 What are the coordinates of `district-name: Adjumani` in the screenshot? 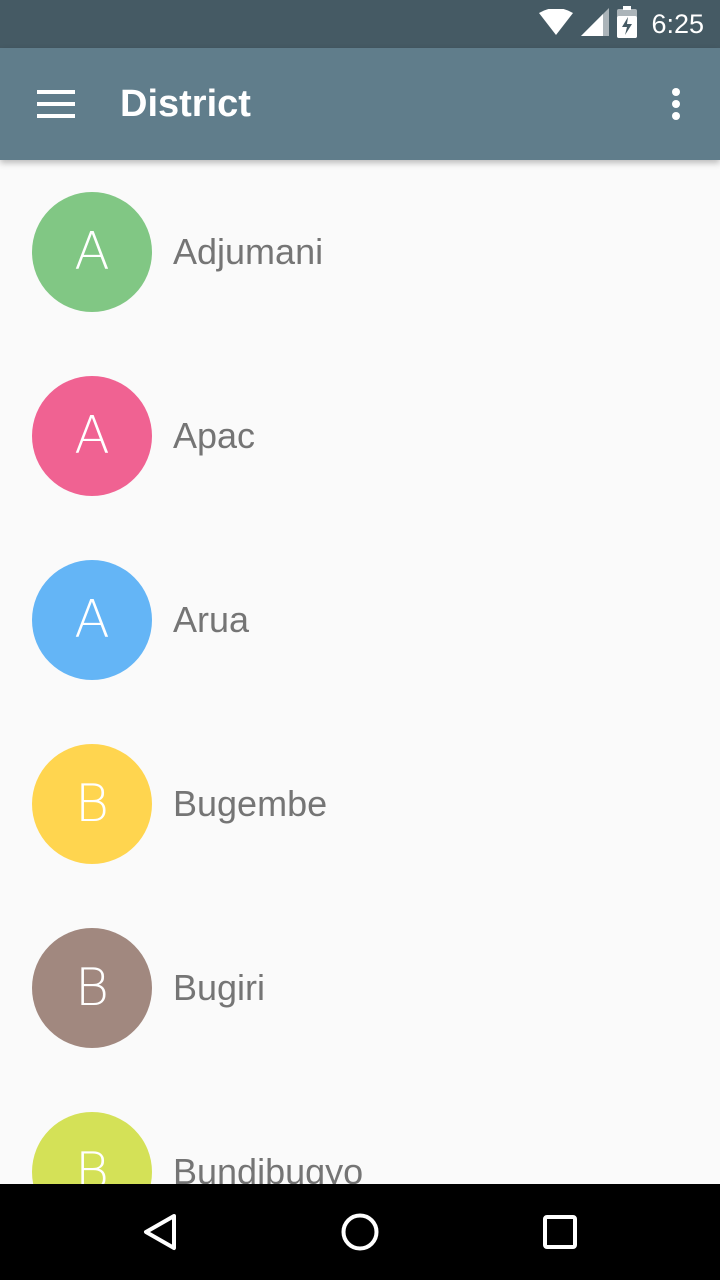 It's located at (248, 251).